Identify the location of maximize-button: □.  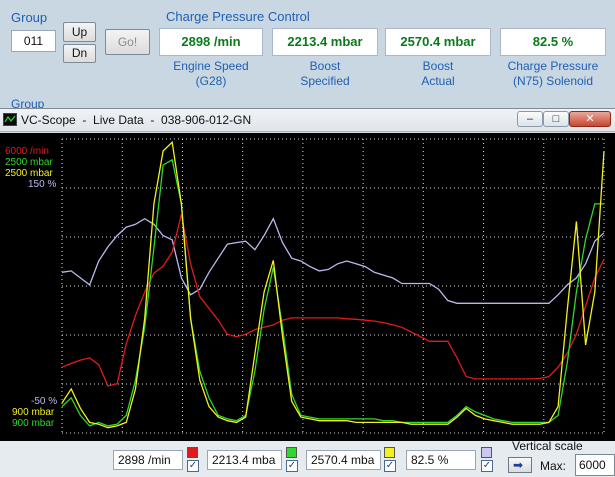
(556, 119).